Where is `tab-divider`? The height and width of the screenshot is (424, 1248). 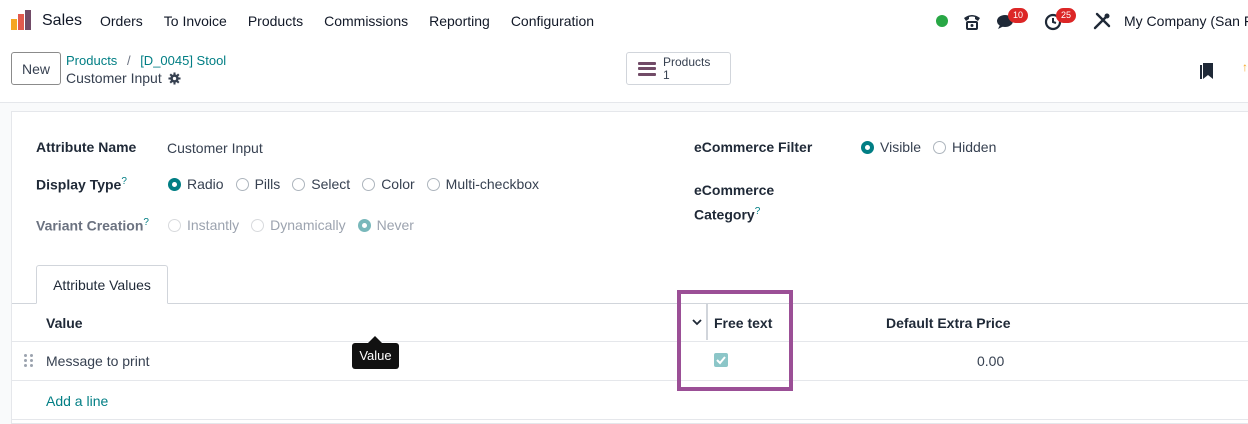
tab-divider is located at coordinates (630, 303).